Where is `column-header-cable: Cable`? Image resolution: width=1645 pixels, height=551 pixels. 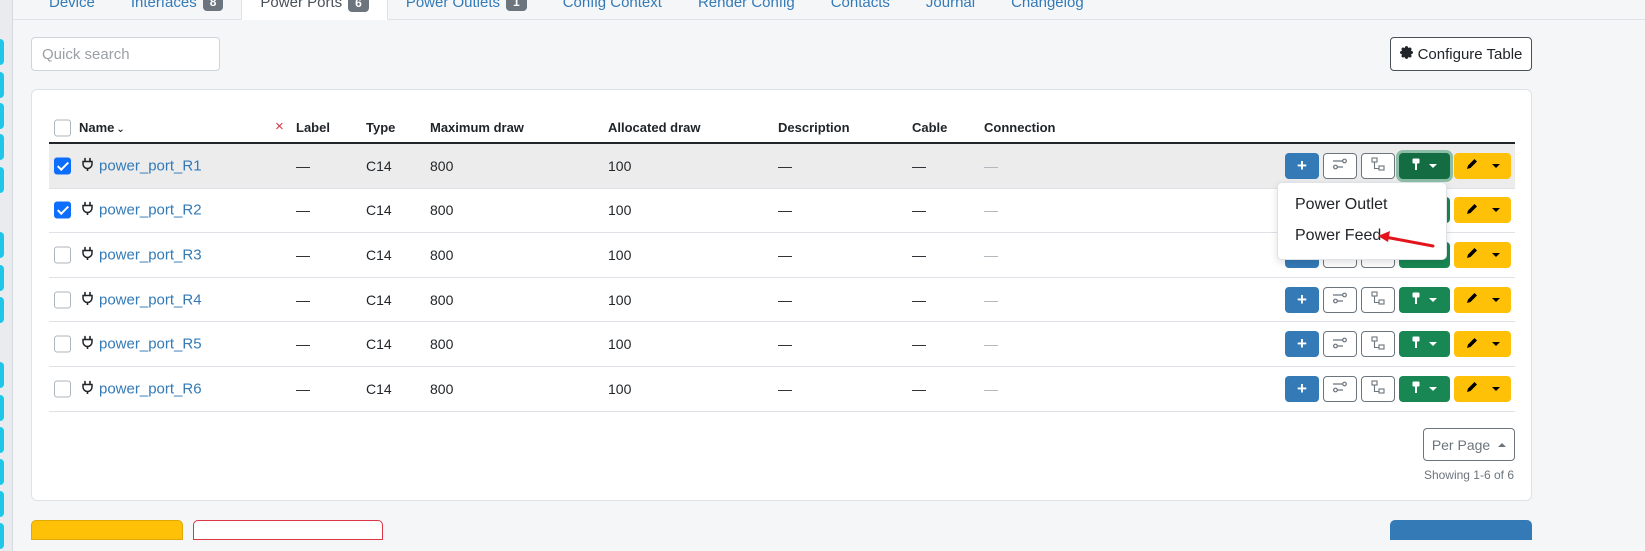 column-header-cable: Cable is located at coordinates (929, 127).